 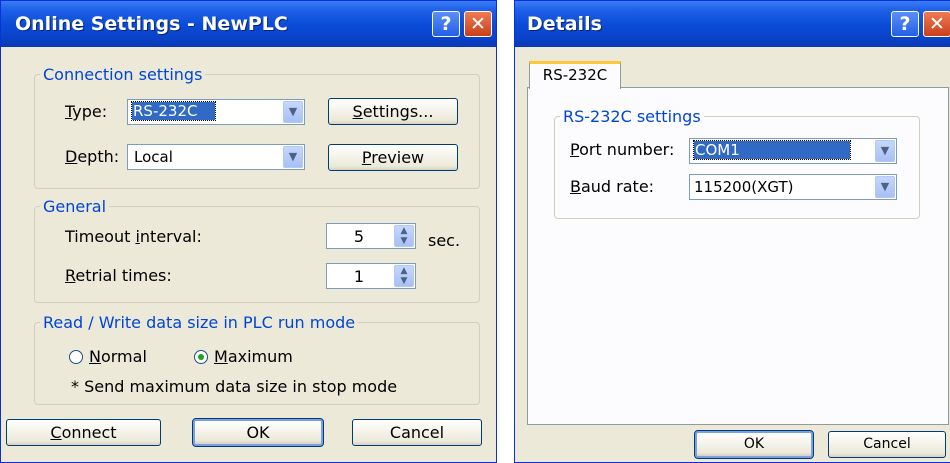 I want to click on baud-rate-combo: 115200(XGT) ▼, so click(x=793, y=187).